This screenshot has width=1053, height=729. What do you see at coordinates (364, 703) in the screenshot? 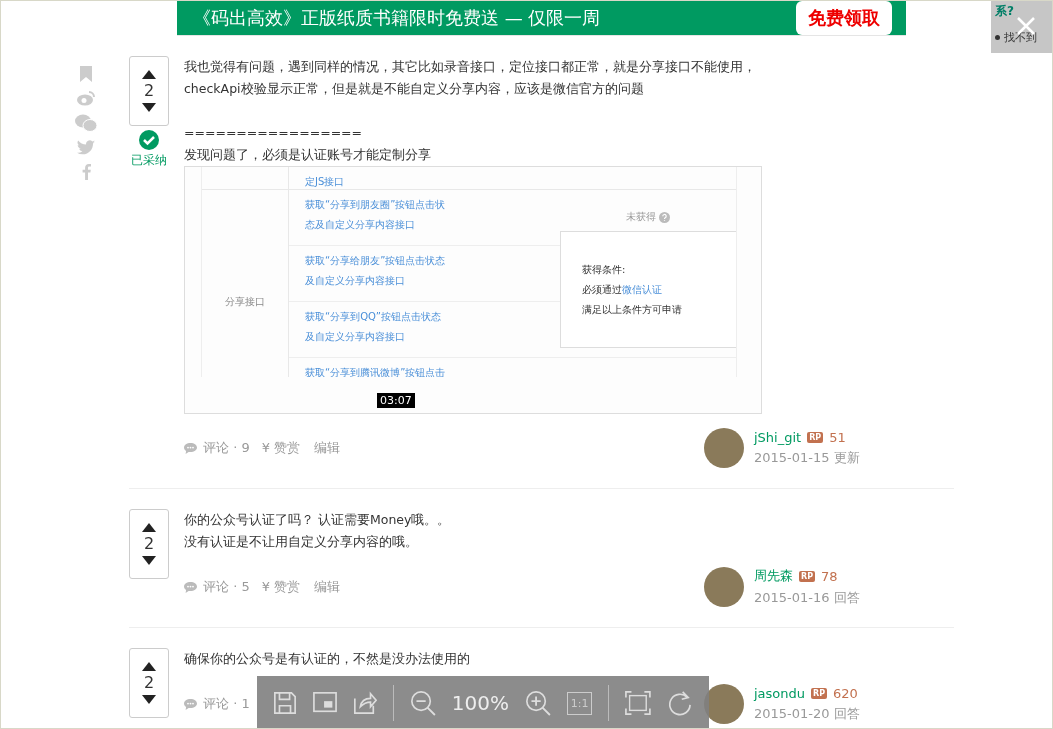
I see `share-icon` at bounding box center [364, 703].